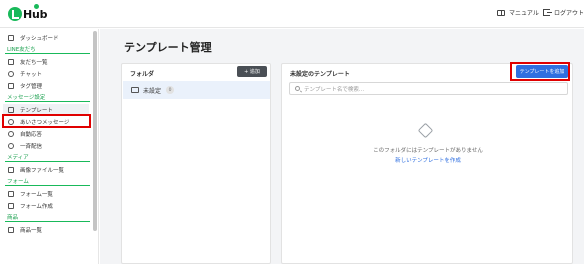  Describe the element at coordinates (46, 73) in the screenshot. I see `sidebar-item: チャット` at that location.